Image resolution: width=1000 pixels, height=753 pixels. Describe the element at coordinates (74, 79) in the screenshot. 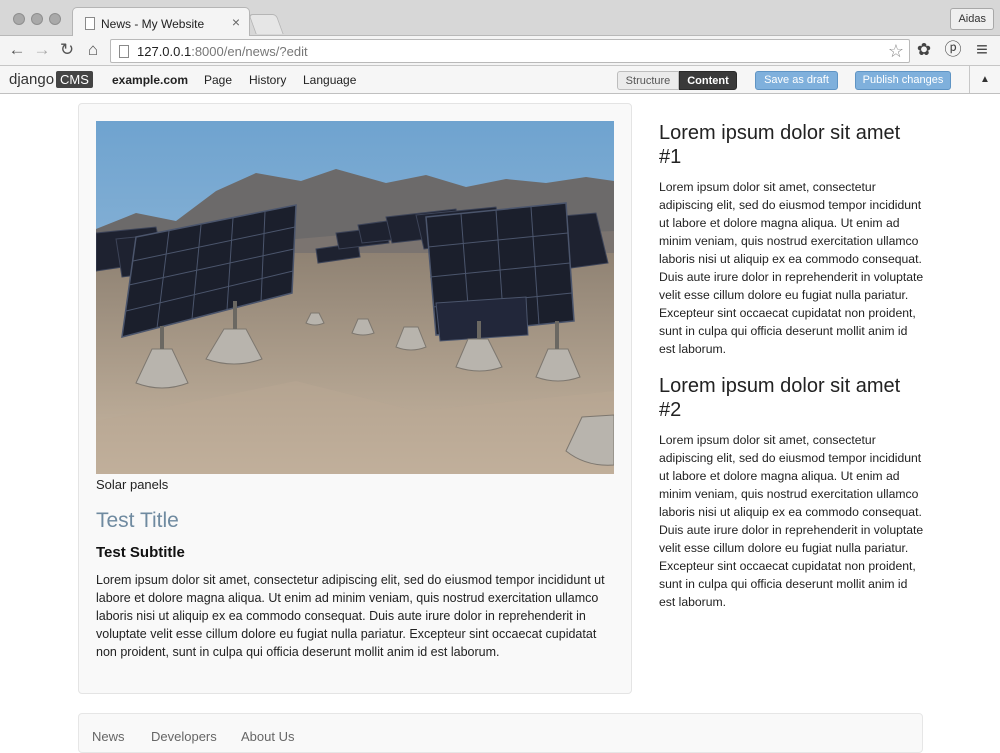

I see `cms-logo-box: CMS` at that location.